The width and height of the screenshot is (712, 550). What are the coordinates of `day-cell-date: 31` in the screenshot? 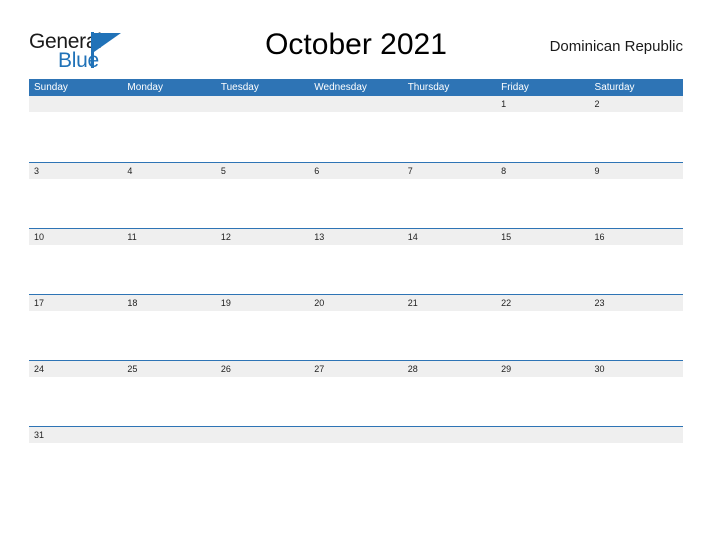 It's located at (75, 435).